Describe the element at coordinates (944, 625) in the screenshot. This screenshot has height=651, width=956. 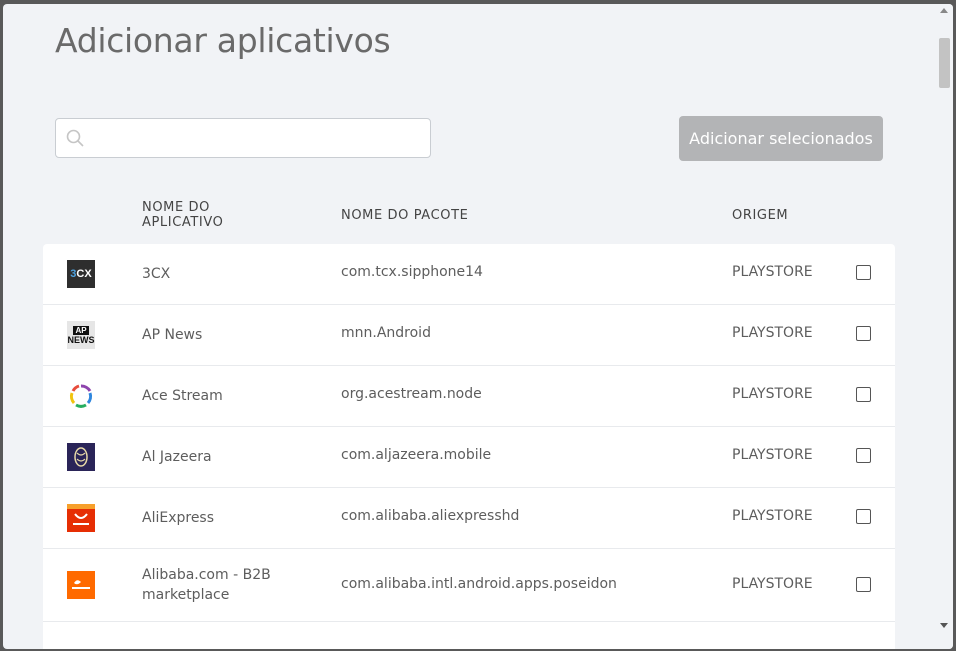
I see `scroll-down-arrow-icon` at that location.